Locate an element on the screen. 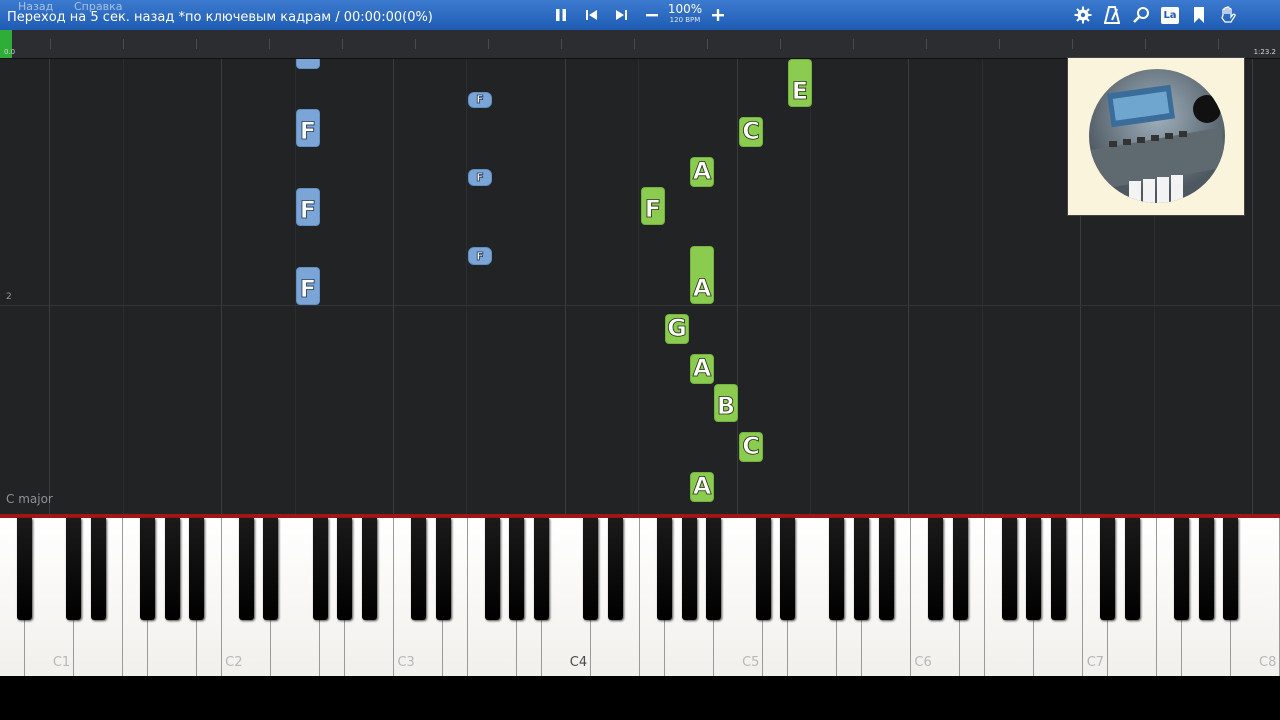 The image size is (1280, 720). metronome-icon is located at coordinates (1112, 15).